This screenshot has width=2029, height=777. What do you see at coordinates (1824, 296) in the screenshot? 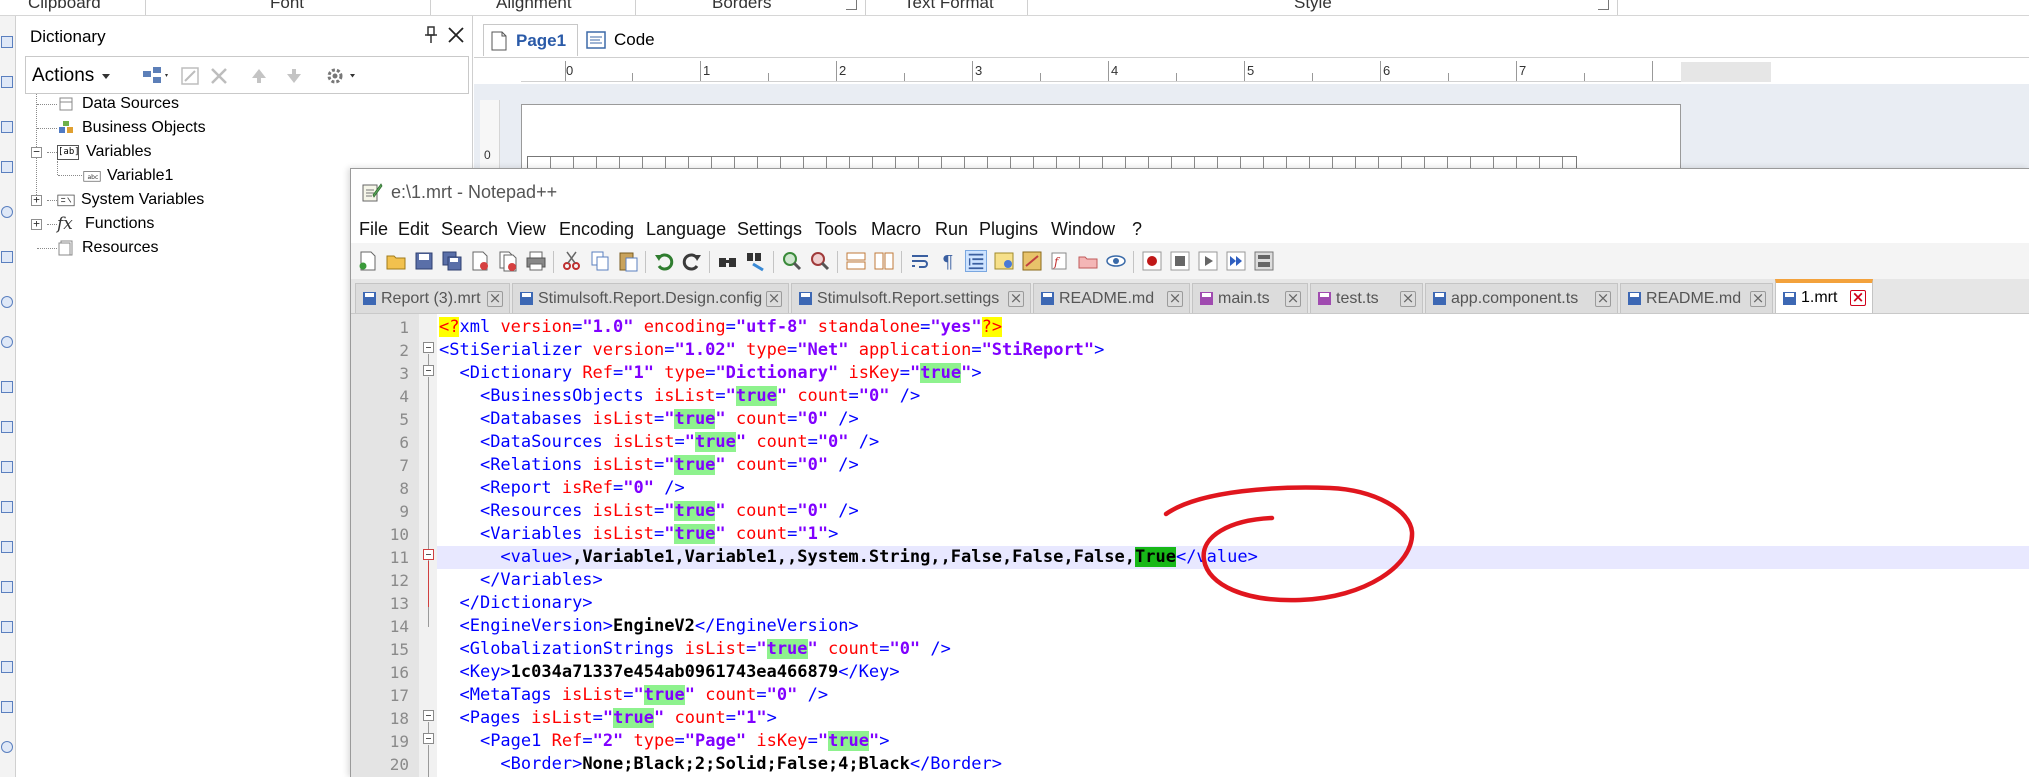
I see `file-tab-active: 1.mrt ×` at bounding box center [1824, 296].